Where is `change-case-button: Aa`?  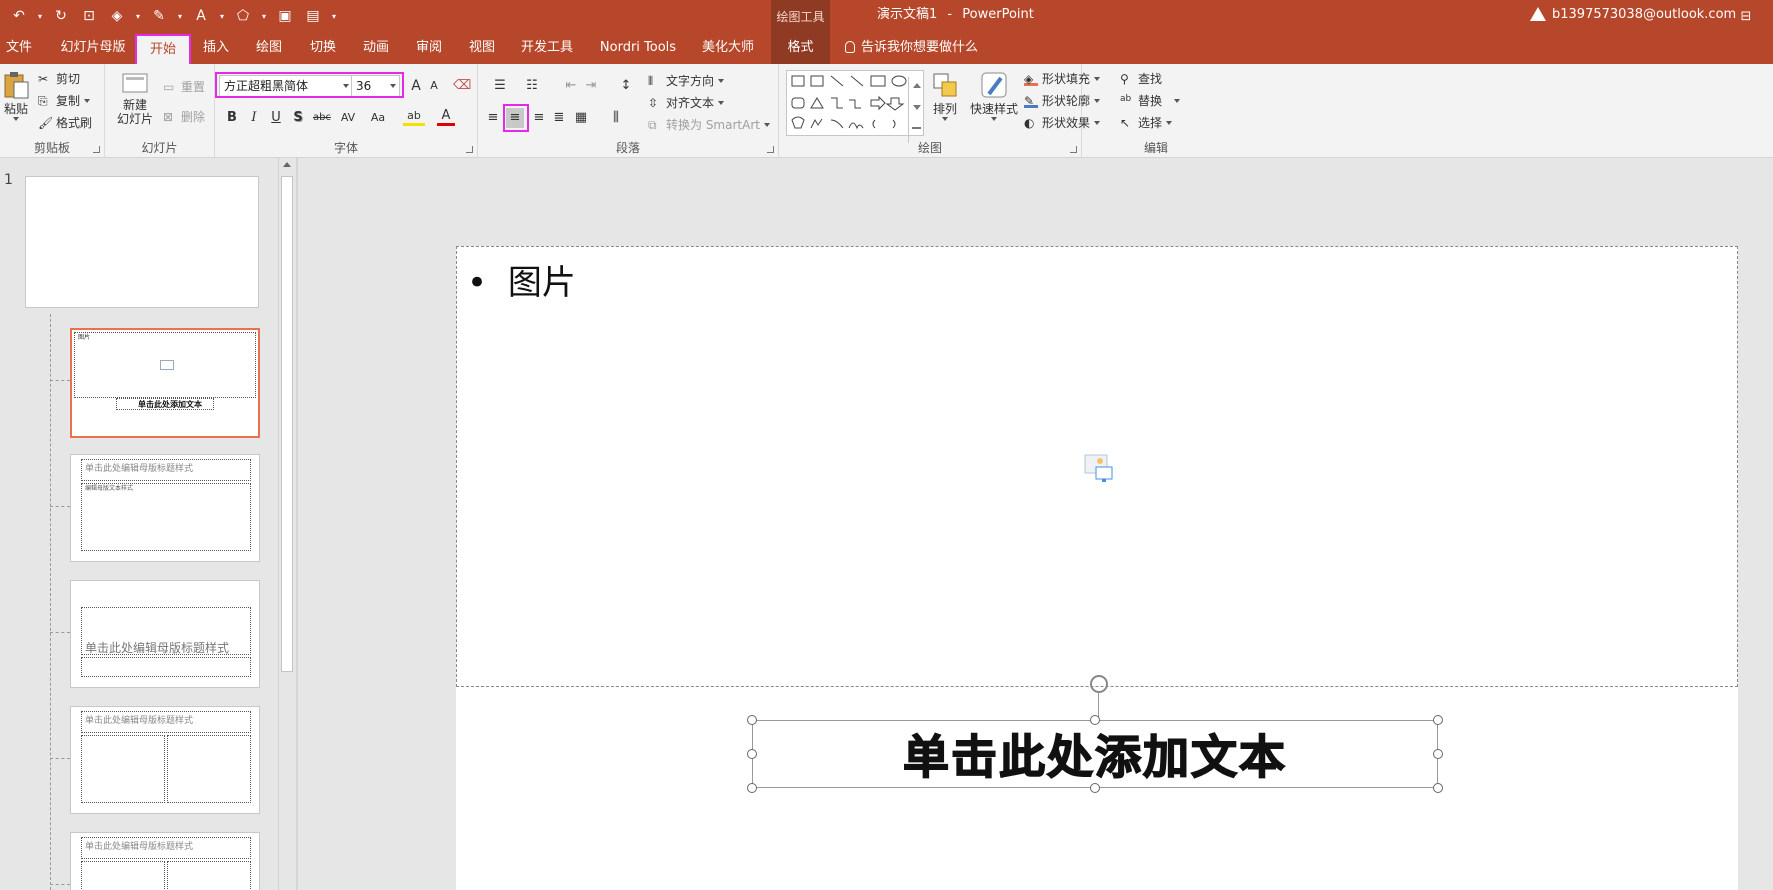 change-case-button: Aa is located at coordinates (378, 118).